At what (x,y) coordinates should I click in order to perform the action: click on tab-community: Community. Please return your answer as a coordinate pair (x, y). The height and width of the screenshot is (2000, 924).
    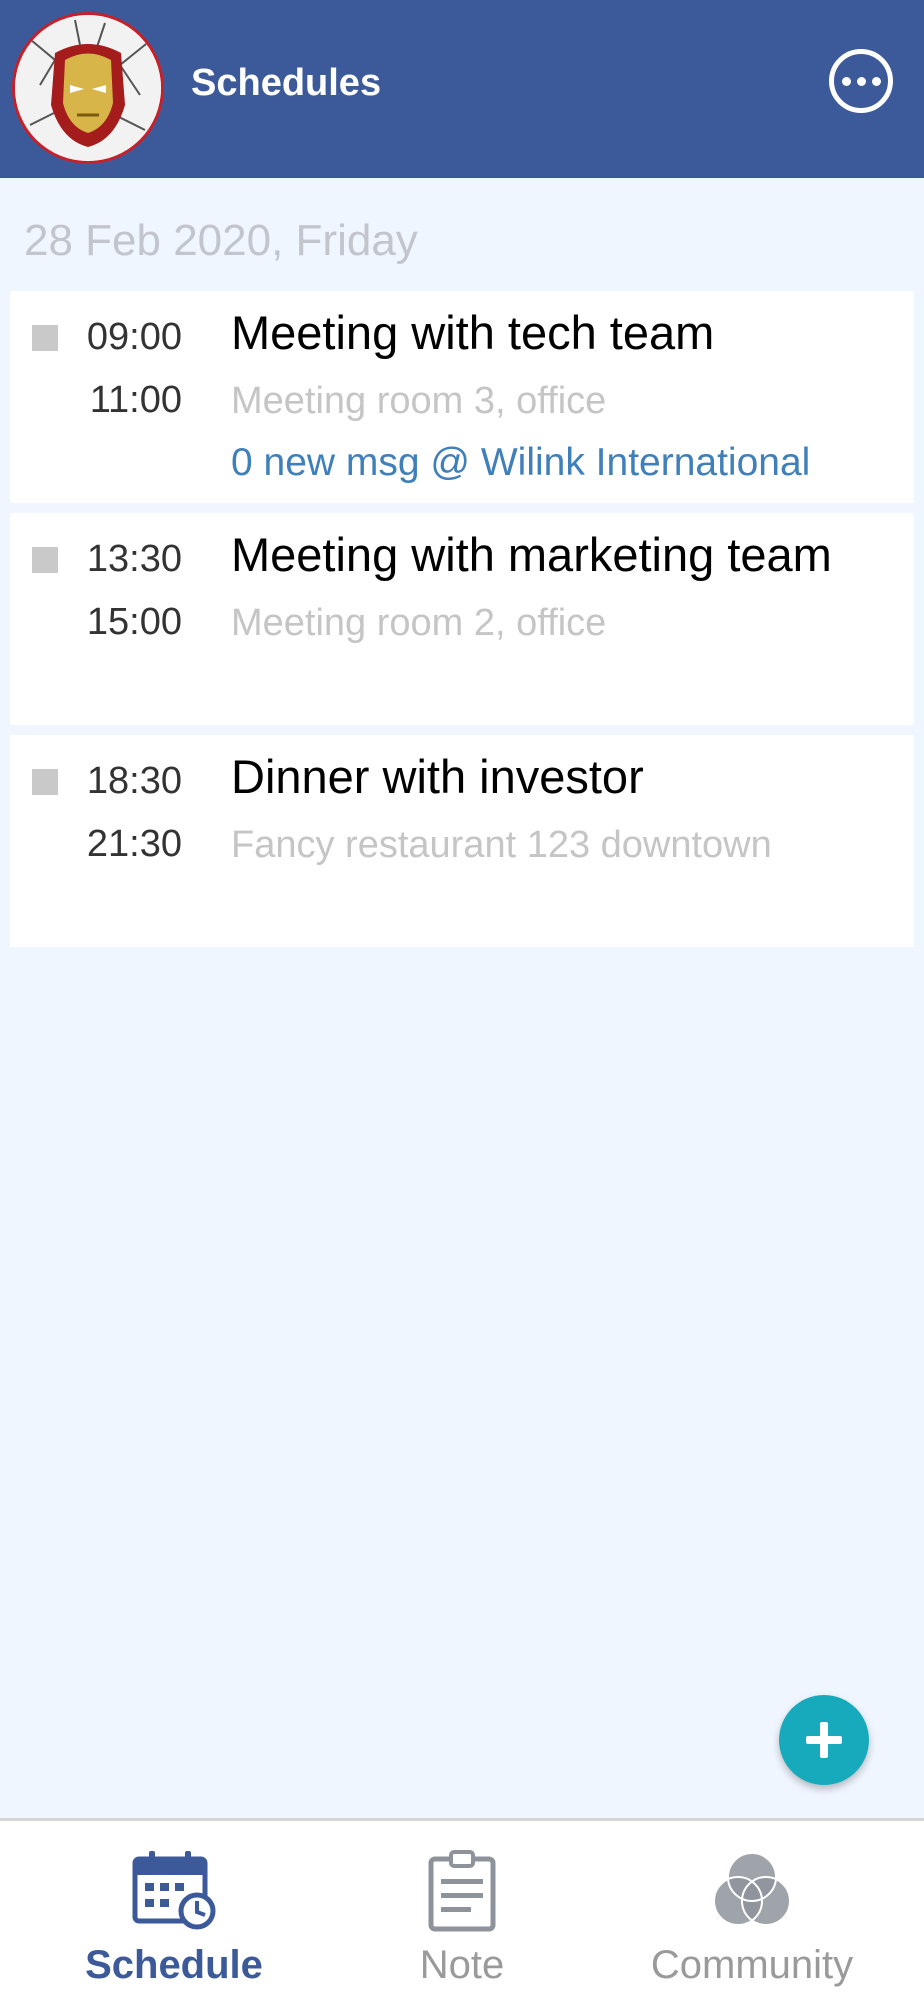
    Looking at the image, I should click on (752, 1910).